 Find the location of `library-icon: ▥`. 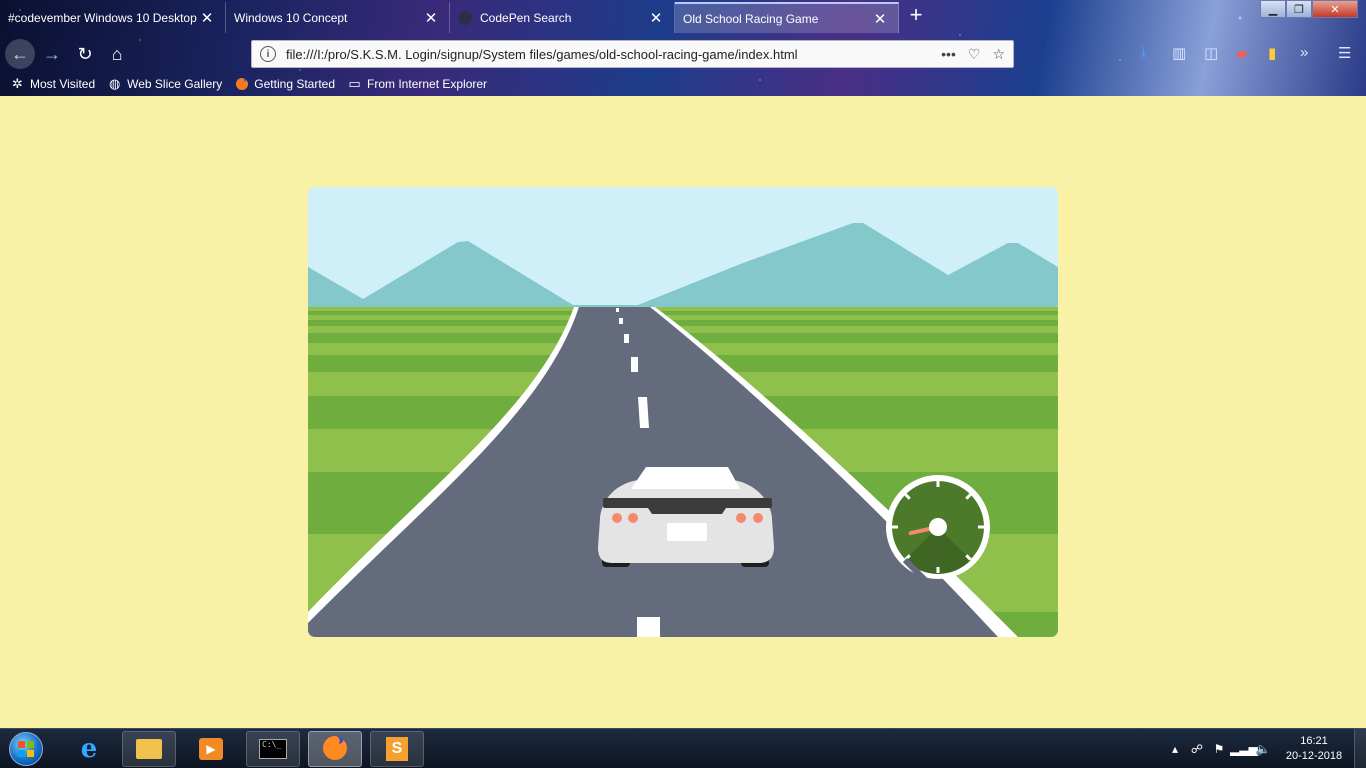

library-icon: ▥ is located at coordinates (1179, 53).